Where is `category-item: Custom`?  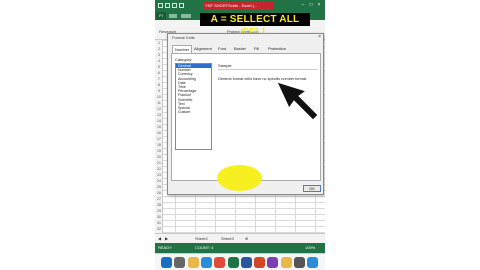
category-item: Custom is located at coordinates (193, 112).